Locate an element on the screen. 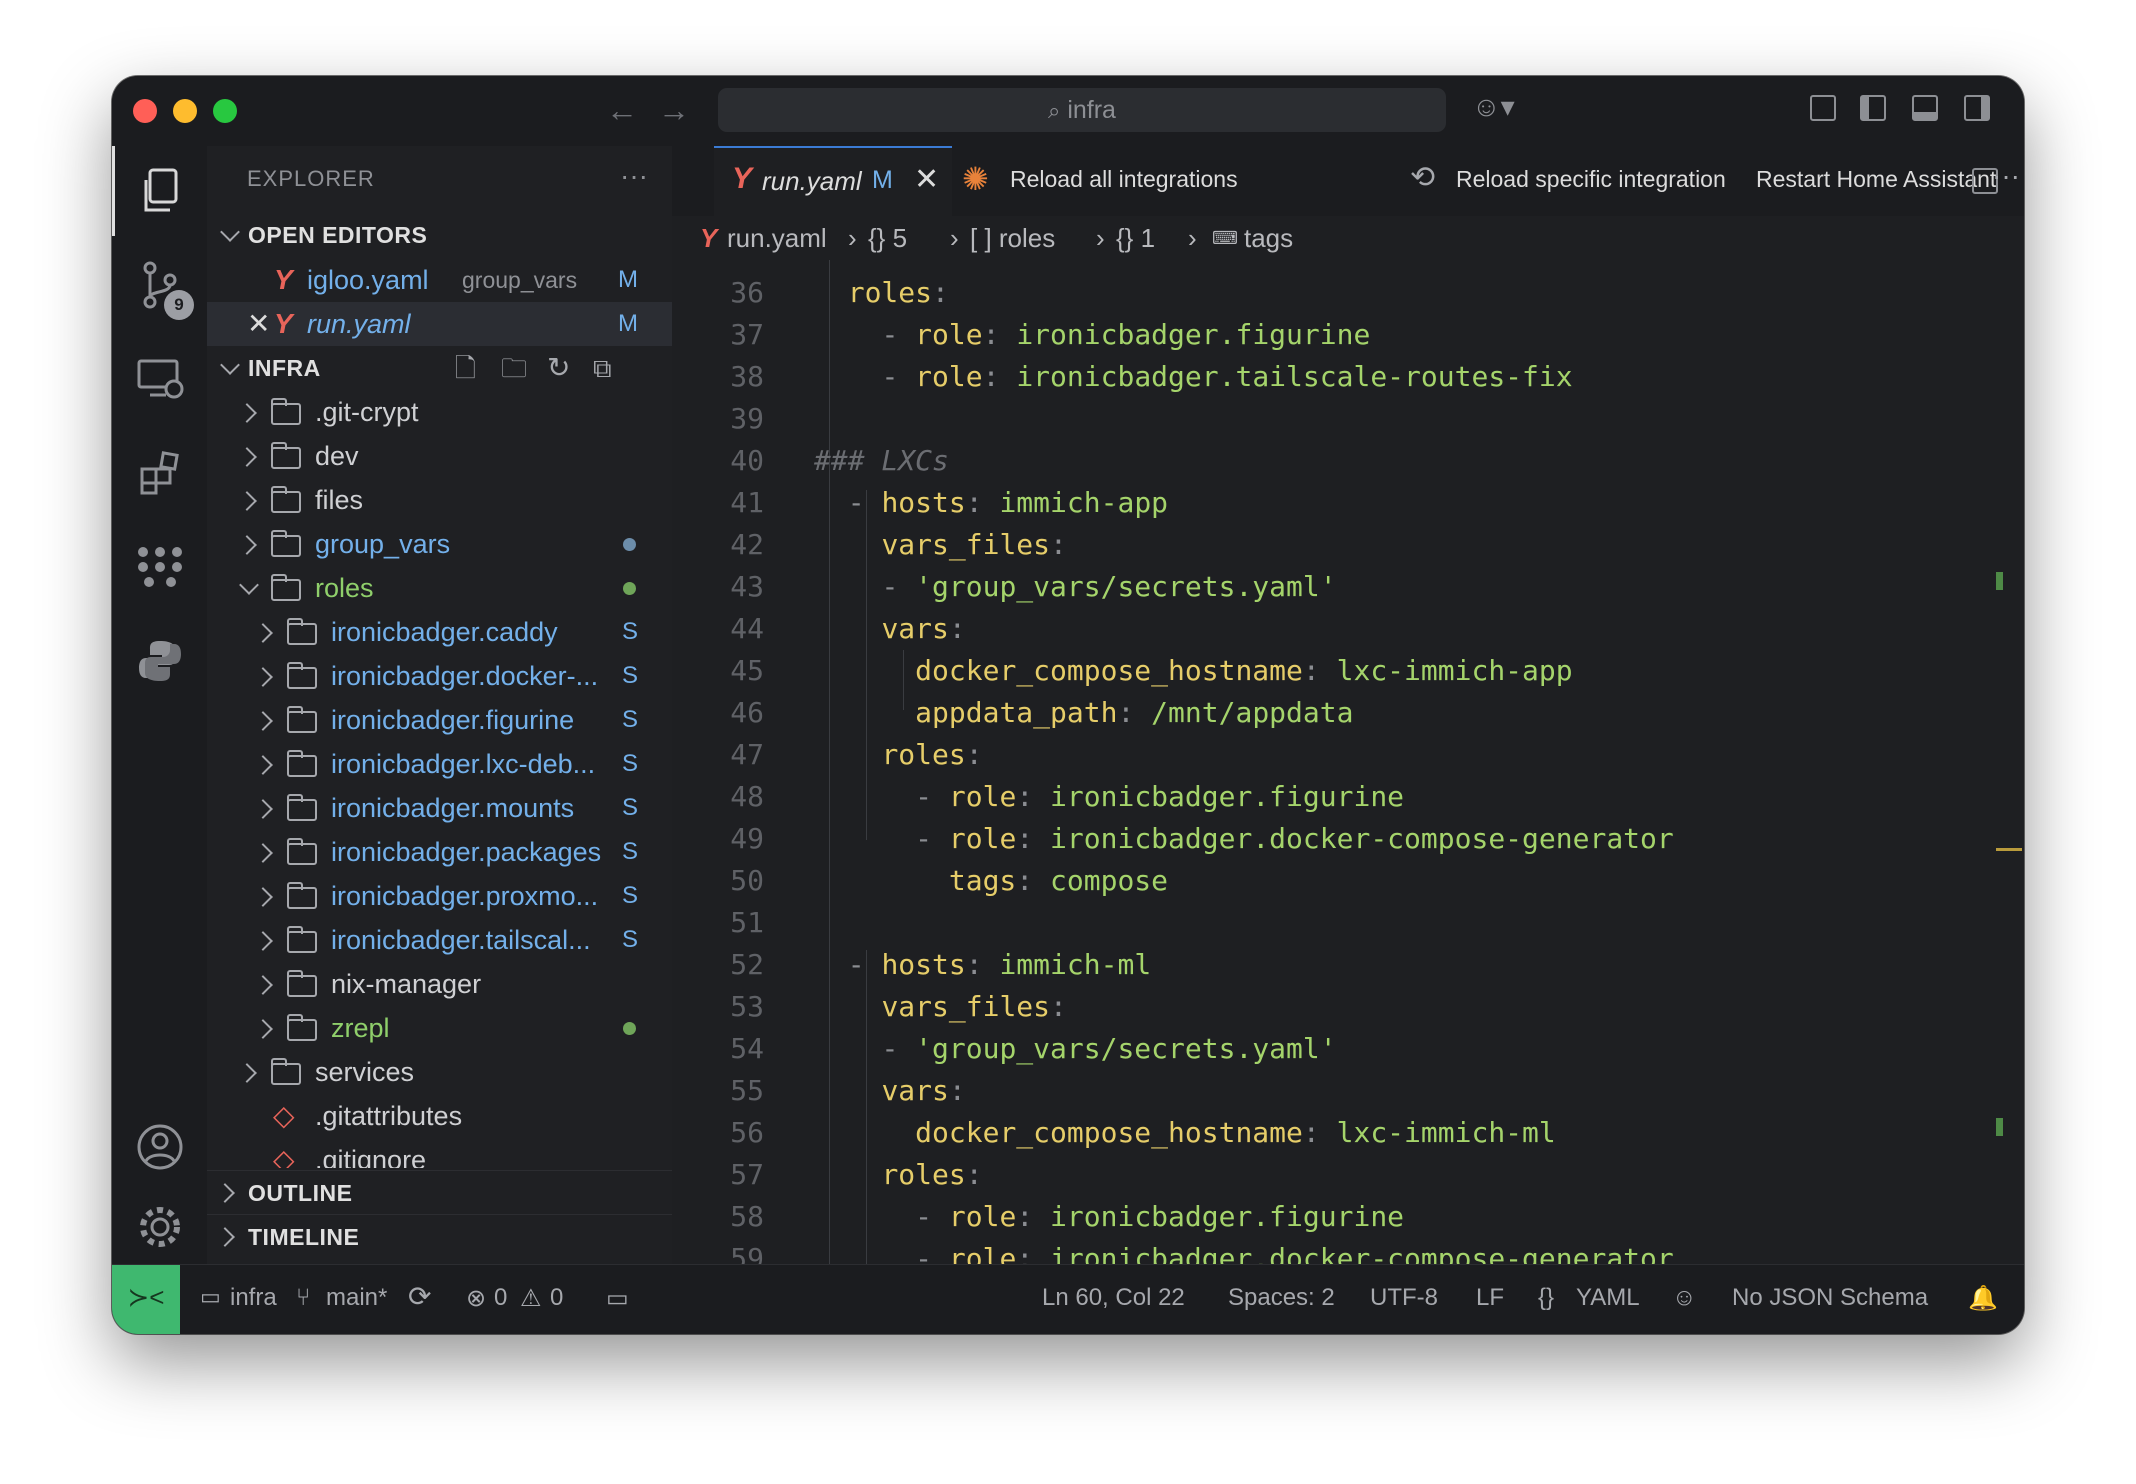  open-editor-desc: group_vars is located at coordinates (520, 280).